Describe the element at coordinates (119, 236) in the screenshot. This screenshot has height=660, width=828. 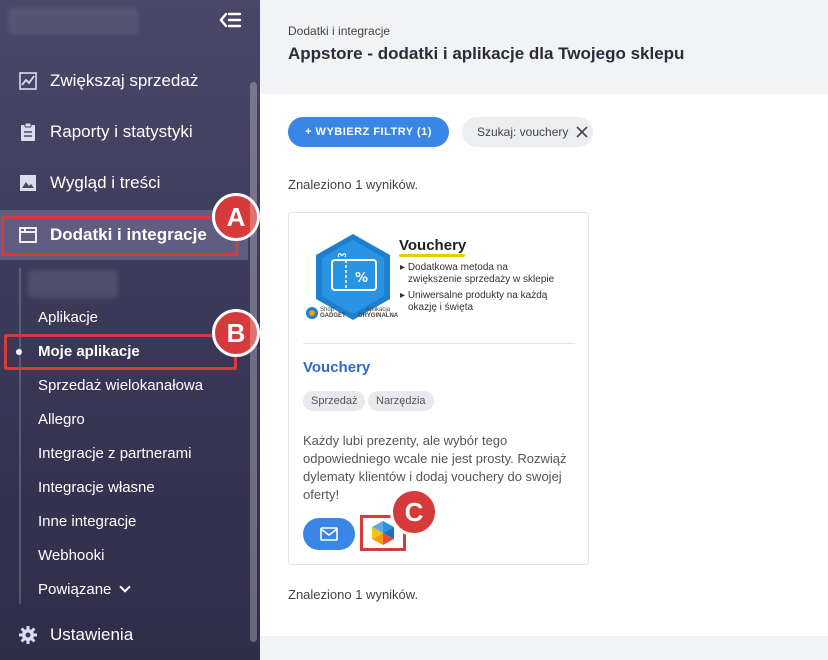
I see `annotation-highlight-a` at that location.